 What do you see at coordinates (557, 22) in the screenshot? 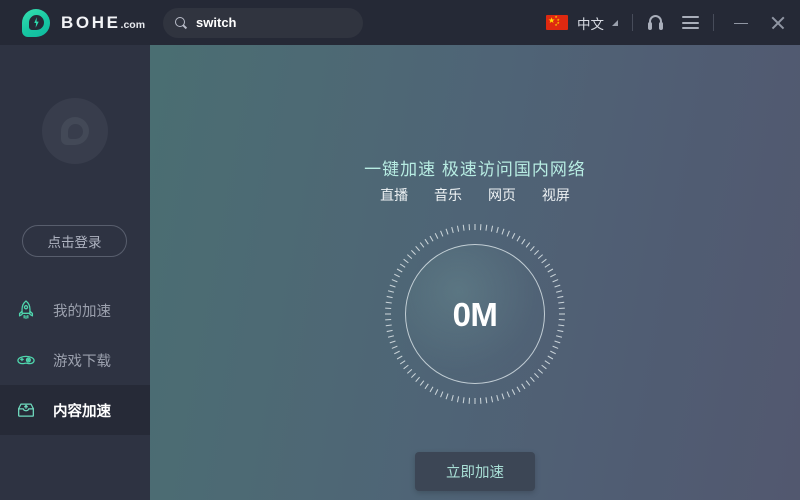
I see `china-flag-icon: ★ ★ ★ ★ ★` at bounding box center [557, 22].